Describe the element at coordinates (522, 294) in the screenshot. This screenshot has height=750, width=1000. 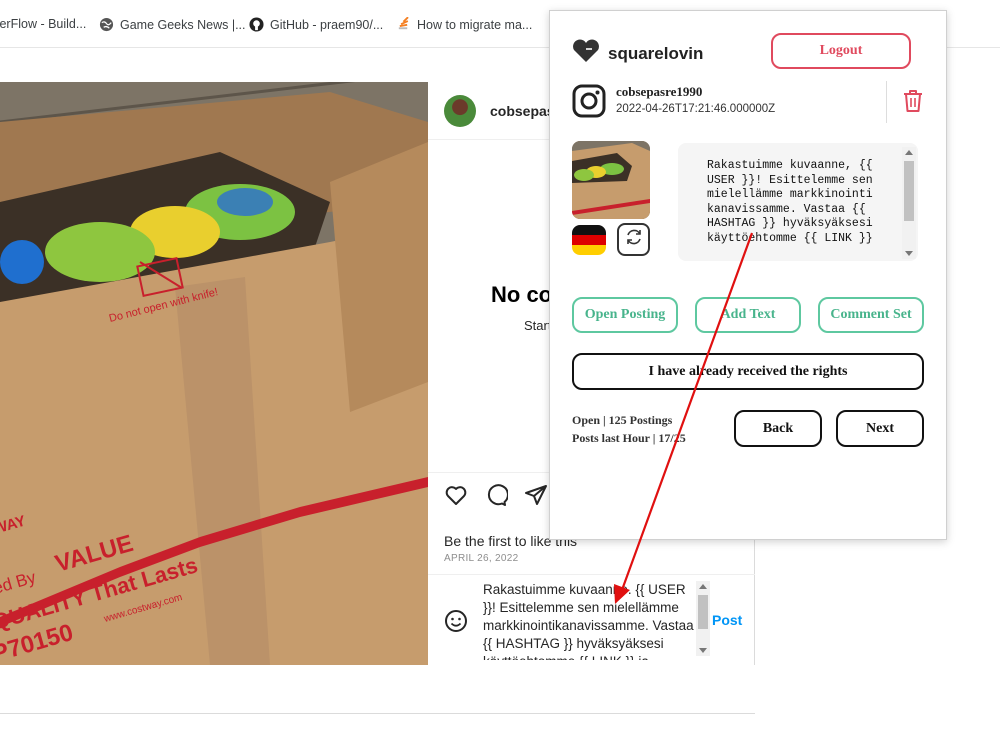
I see `no-comments-title: No co` at that location.